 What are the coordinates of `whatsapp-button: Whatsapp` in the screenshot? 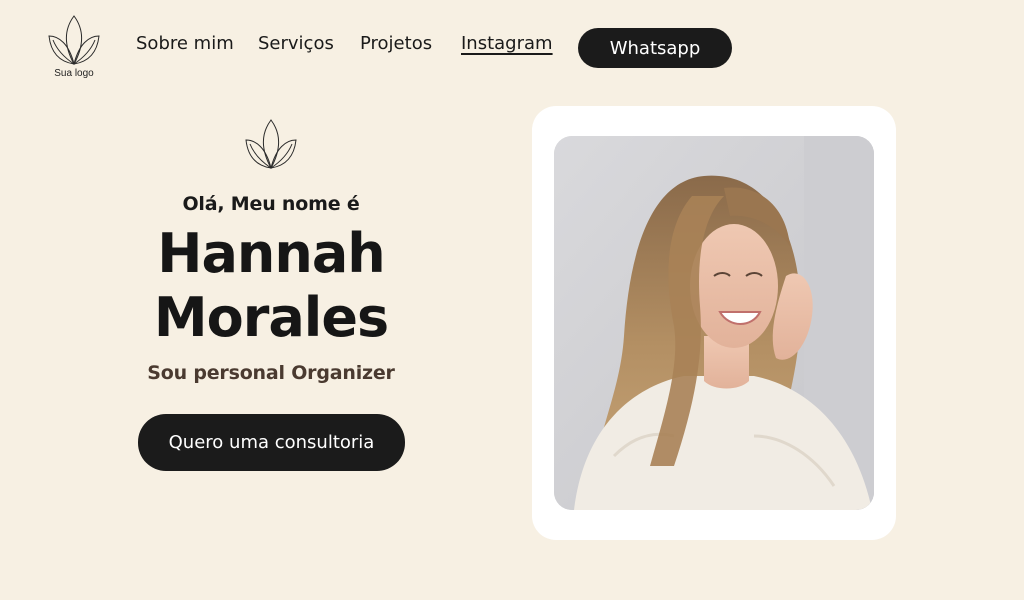 It's located at (655, 48).